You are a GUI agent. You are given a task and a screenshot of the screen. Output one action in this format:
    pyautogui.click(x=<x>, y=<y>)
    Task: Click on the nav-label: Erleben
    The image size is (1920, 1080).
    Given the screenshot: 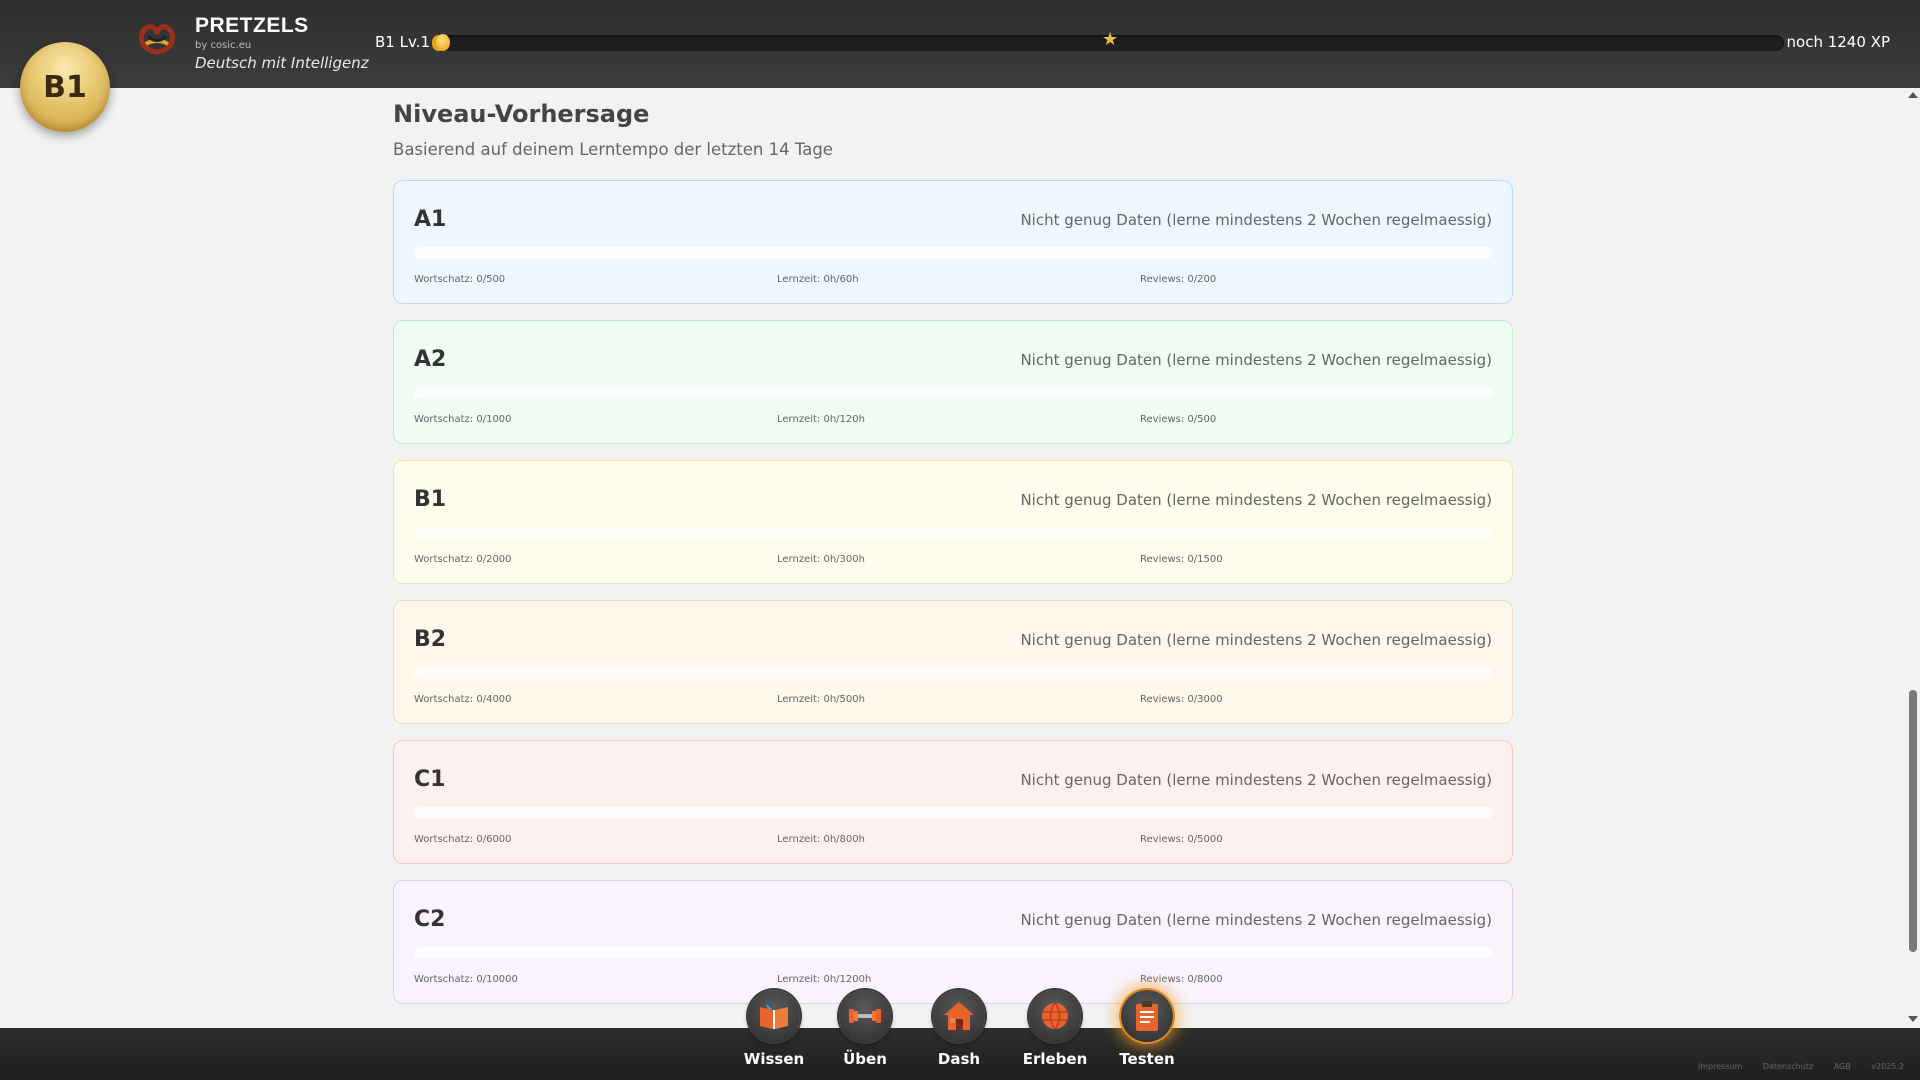 What is the action you would take?
    pyautogui.click(x=1055, y=1059)
    